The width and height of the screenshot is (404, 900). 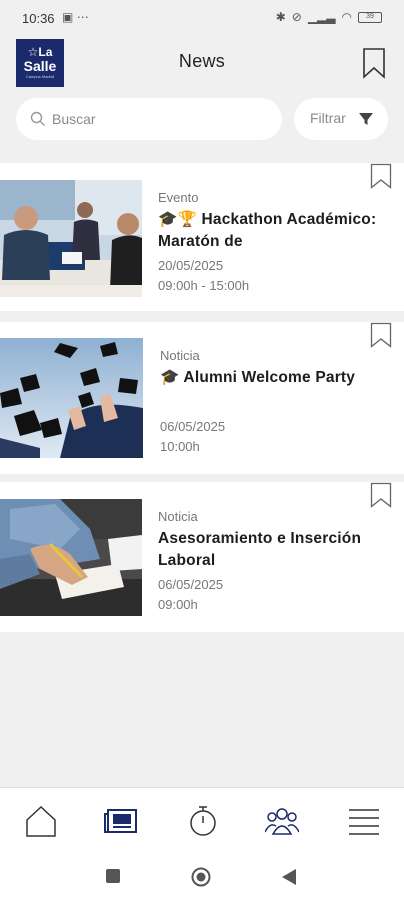 I want to click on wifi-icon: ◠, so click(x=346, y=17).